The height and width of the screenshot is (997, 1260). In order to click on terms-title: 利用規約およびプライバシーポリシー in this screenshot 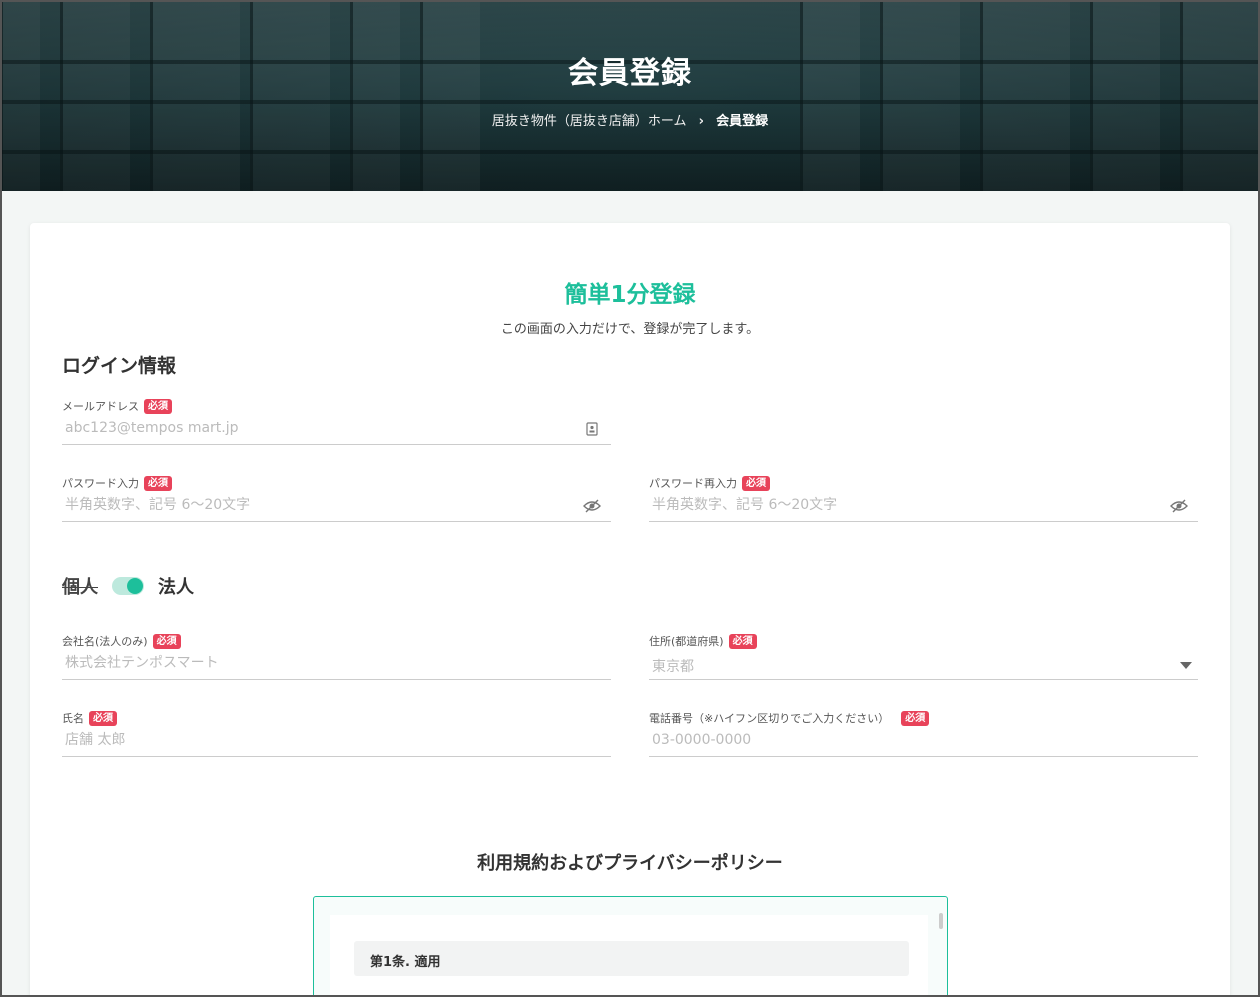, I will do `click(630, 863)`.